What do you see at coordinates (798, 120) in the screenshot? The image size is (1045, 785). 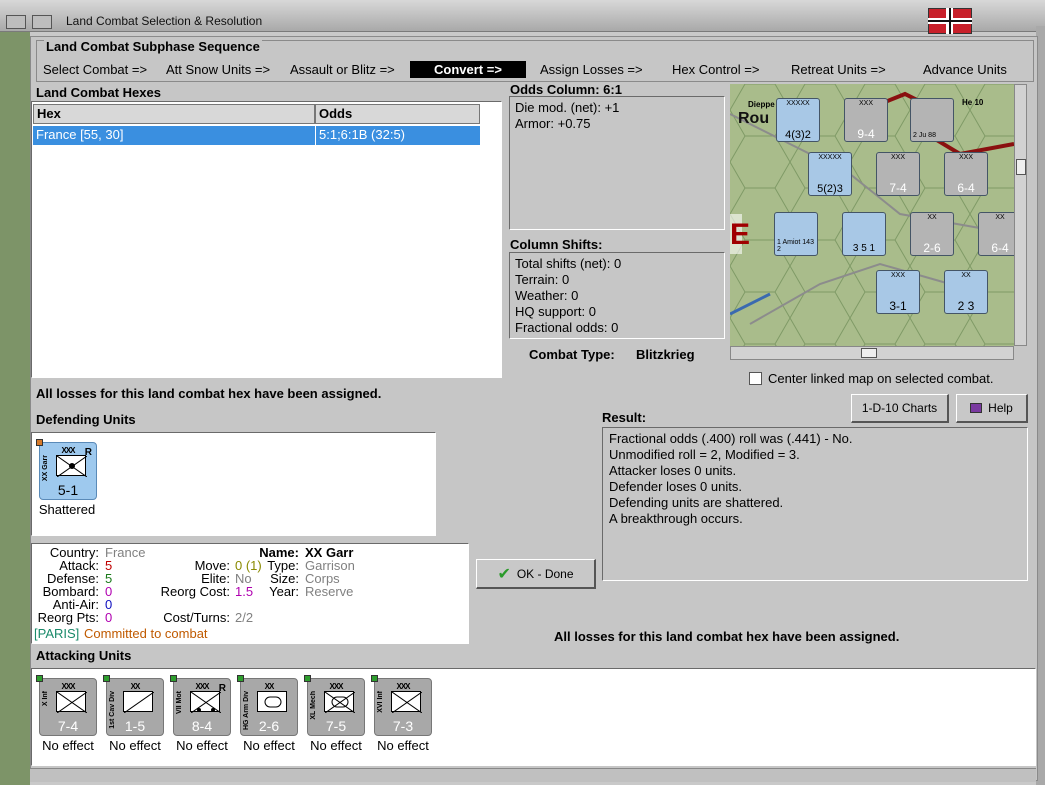 I see `map-counter-georges: 4(3)2 XXXXX` at bounding box center [798, 120].